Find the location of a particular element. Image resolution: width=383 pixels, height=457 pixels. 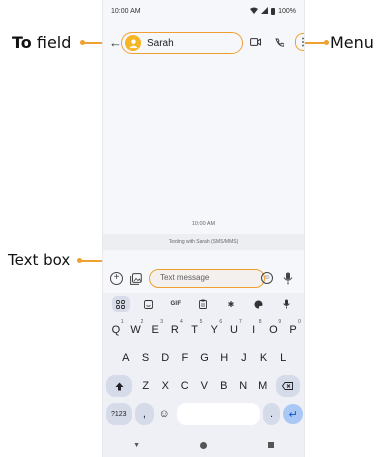

texting-with-banner: Texting with Sarah (SMS/MMS) is located at coordinates (203, 242).